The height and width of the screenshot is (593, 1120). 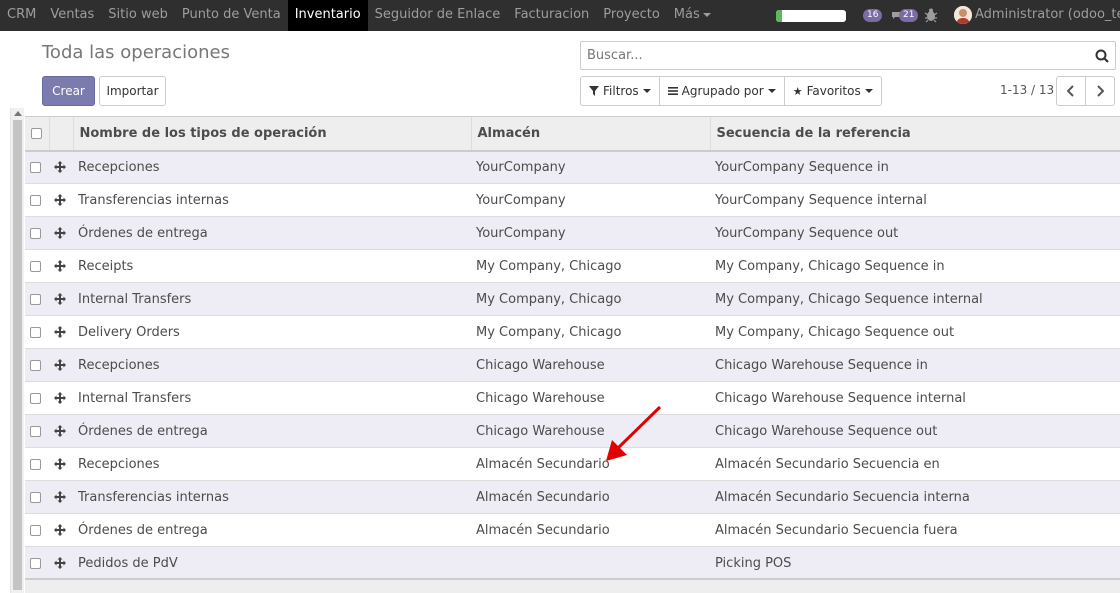 I want to click on search-icon, so click(x=1102, y=56).